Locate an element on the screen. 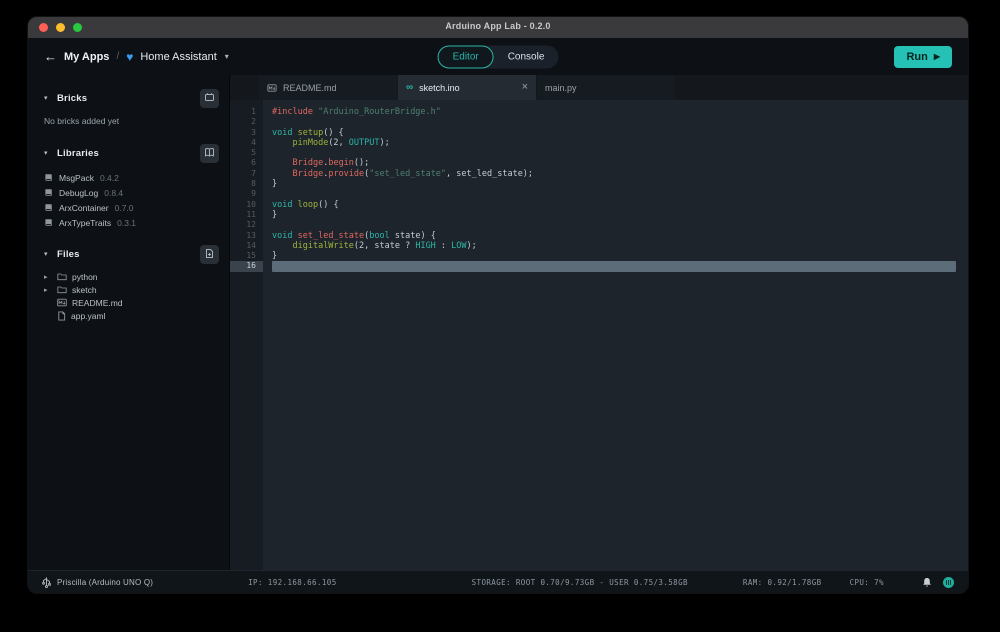  line-number: 15 is located at coordinates (251, 256).